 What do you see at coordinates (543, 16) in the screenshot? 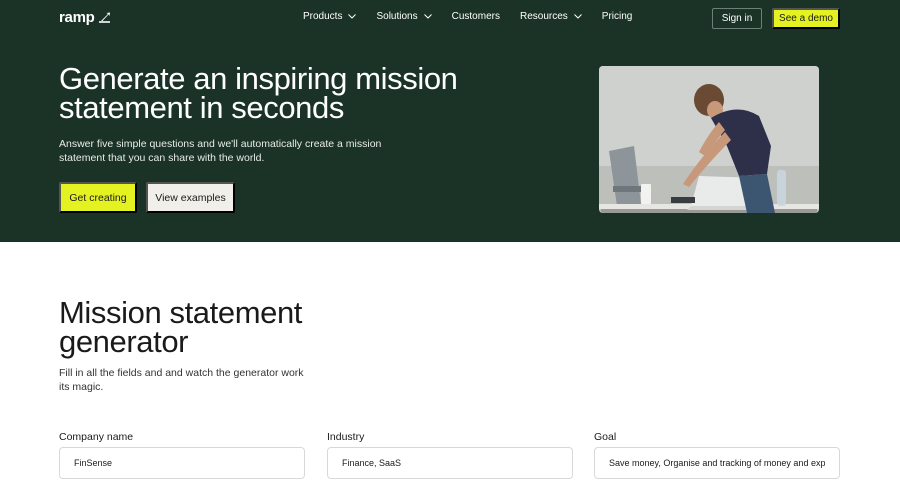
I see `nav-resources-label: Resources` at bounding box center [543, 16].